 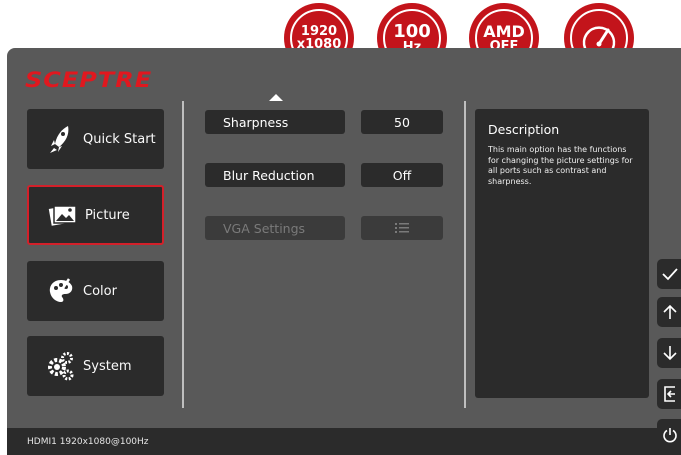 I want to click on menu-picture: Picture, so click(x=95, y=215).